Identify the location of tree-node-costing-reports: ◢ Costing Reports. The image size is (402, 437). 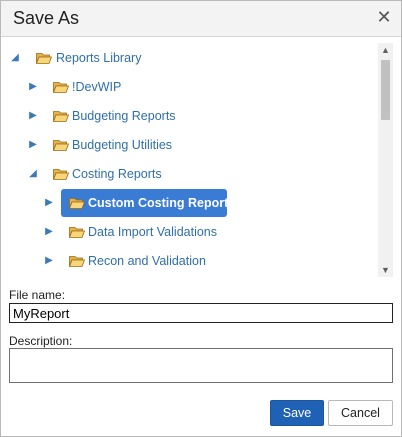
(186, 174).